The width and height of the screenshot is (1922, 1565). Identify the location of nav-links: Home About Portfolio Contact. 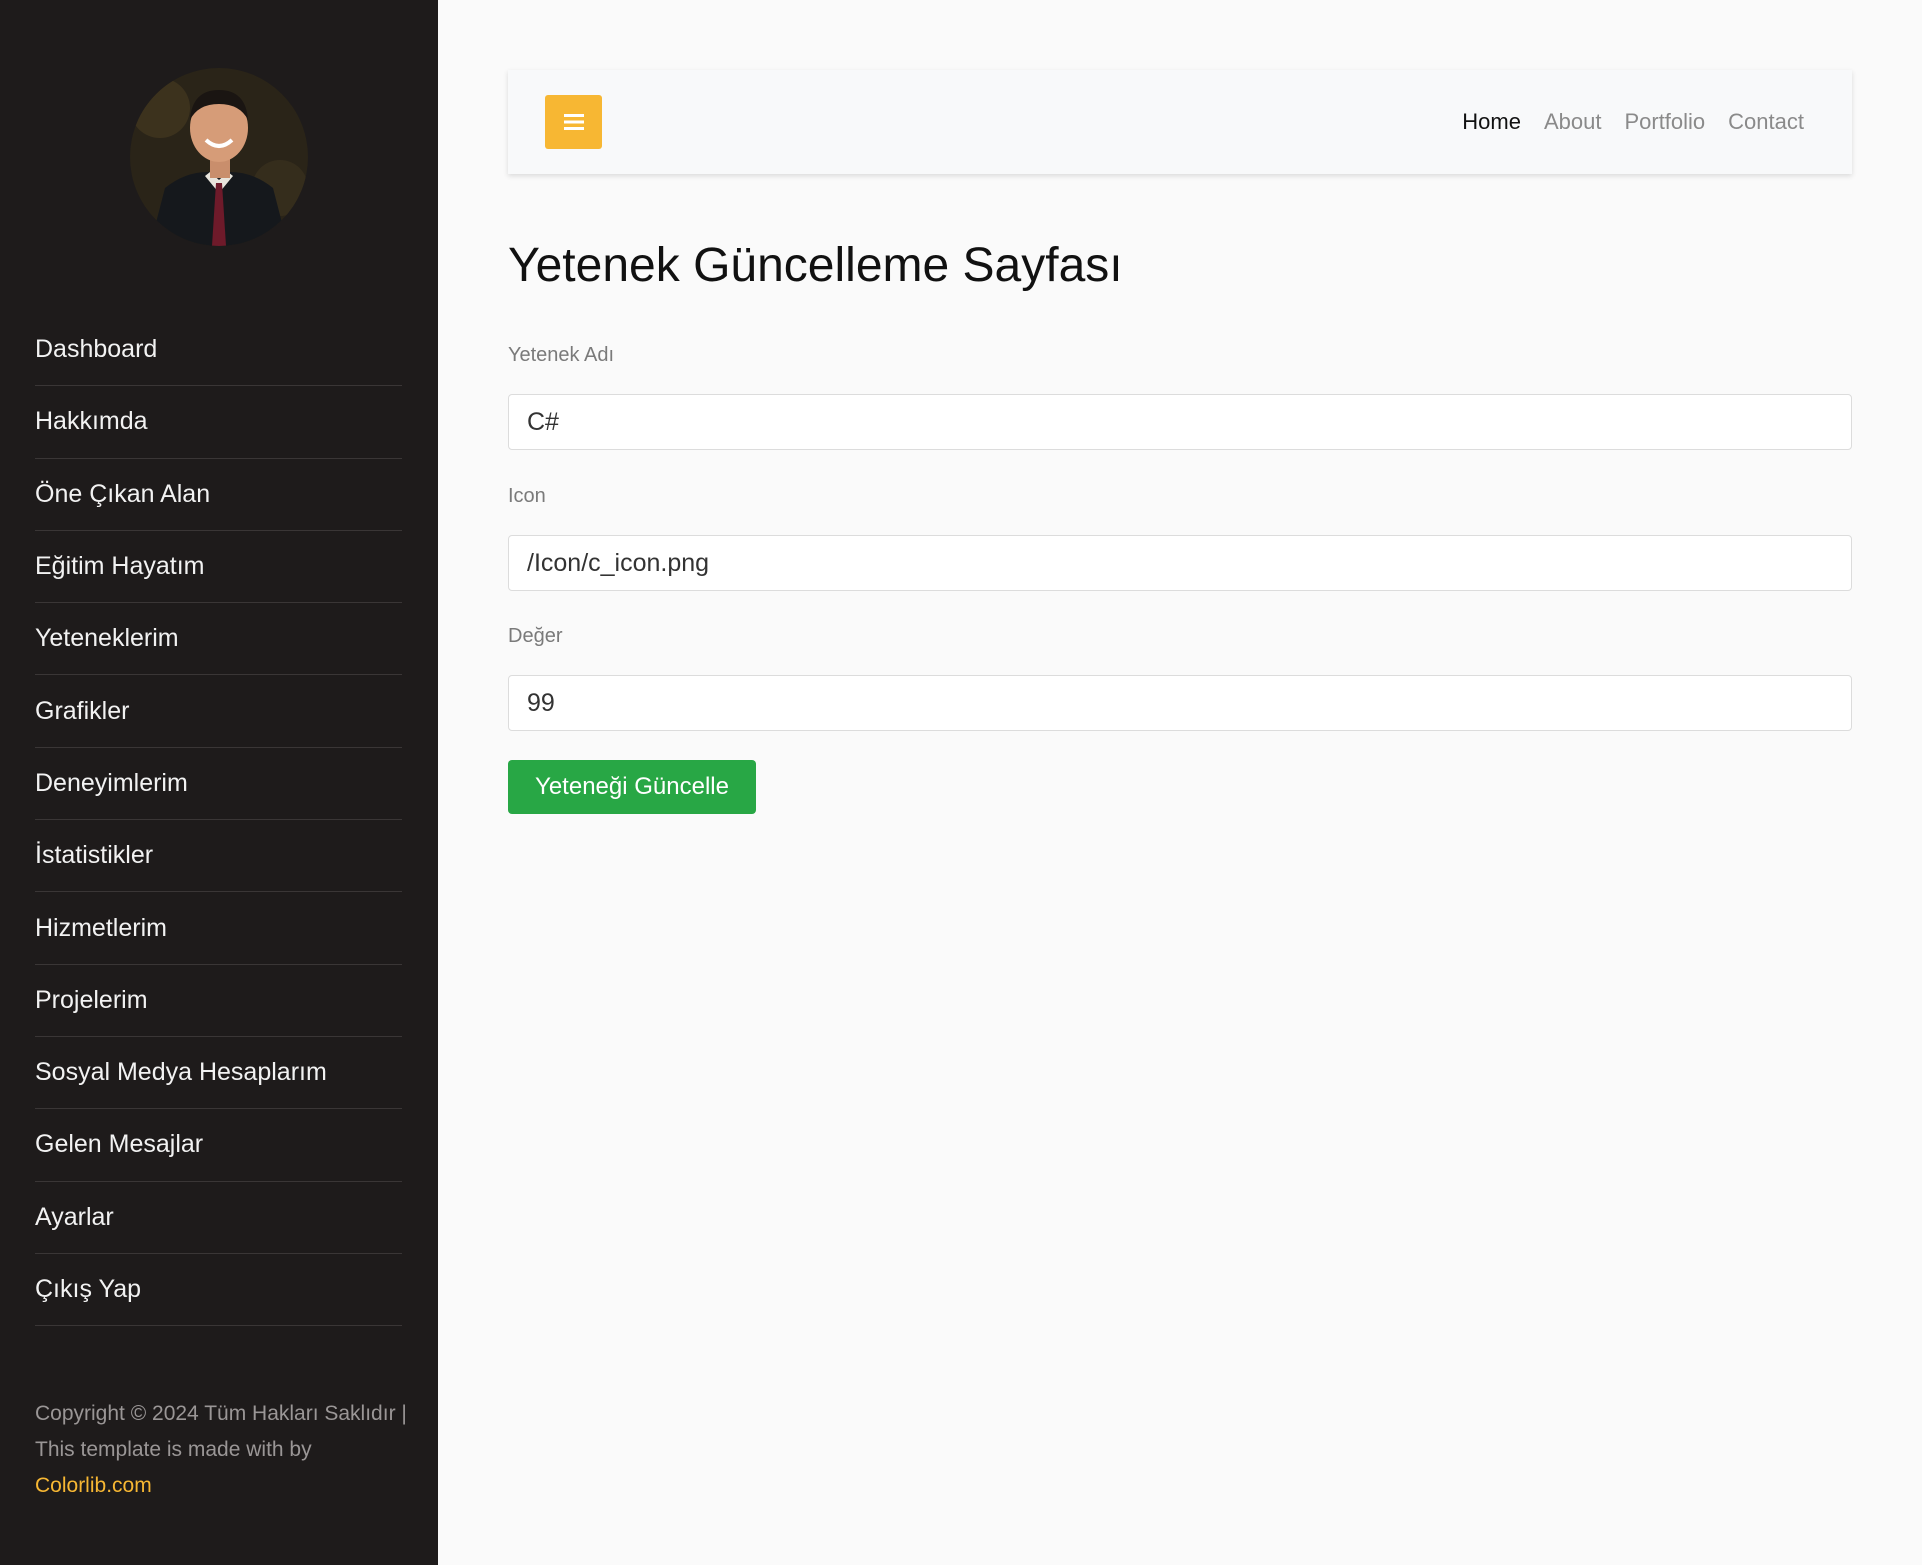
(1633, 122).